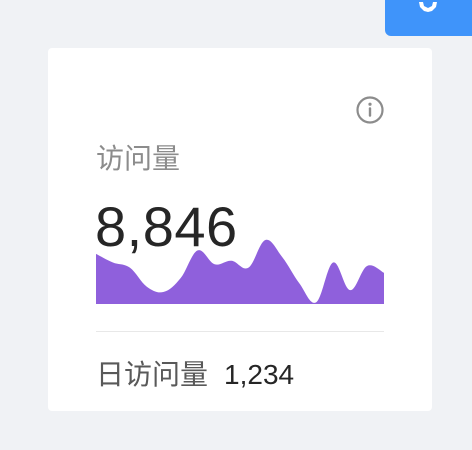  What do you see at coordinates (428, 10) in the screenshot?
I see `settings-icon` at bounding box center [428, 10].